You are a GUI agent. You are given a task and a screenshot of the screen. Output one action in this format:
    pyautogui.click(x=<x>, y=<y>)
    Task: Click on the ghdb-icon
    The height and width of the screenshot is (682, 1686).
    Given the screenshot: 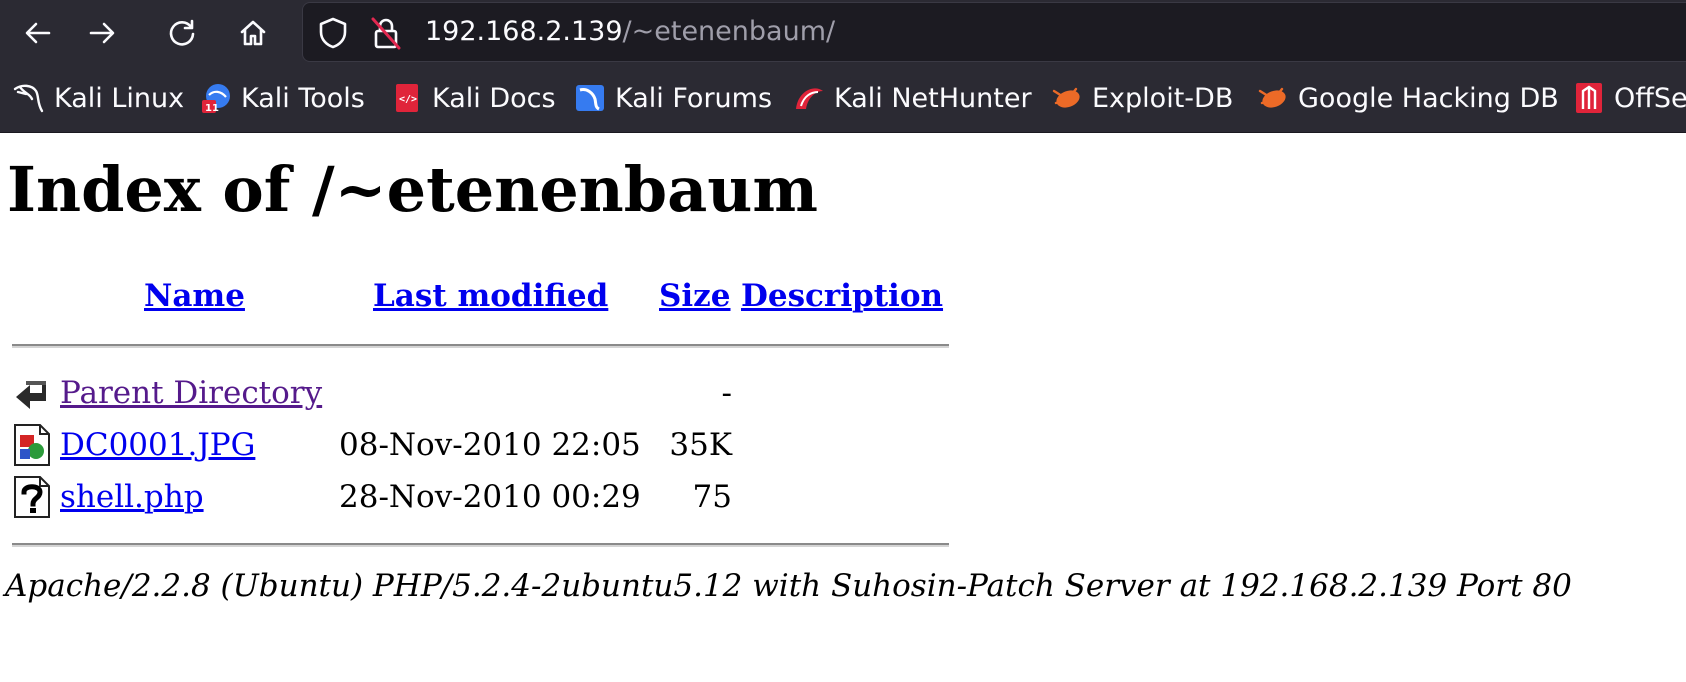 What is the action you would take?
    pyautogui.click(x=1273, y=98)
    